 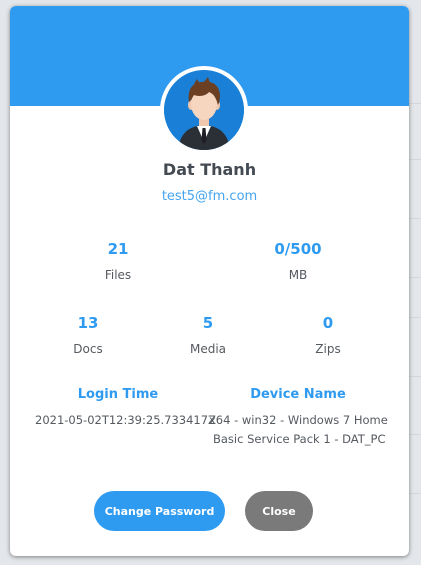 I want to click on user-avatar-icon, so click(x=204, y=110).